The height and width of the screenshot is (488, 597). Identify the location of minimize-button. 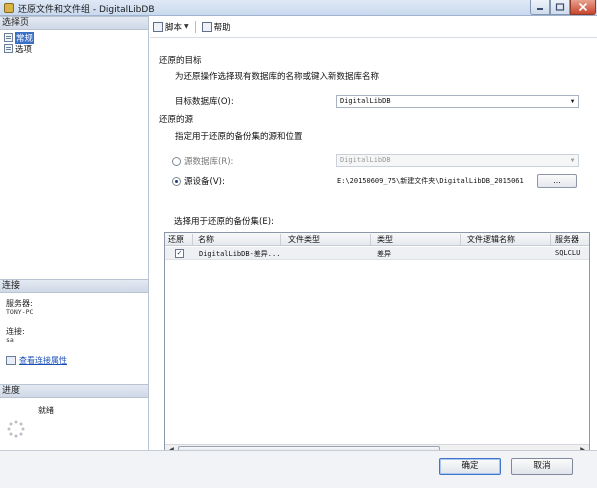
(540, 7).